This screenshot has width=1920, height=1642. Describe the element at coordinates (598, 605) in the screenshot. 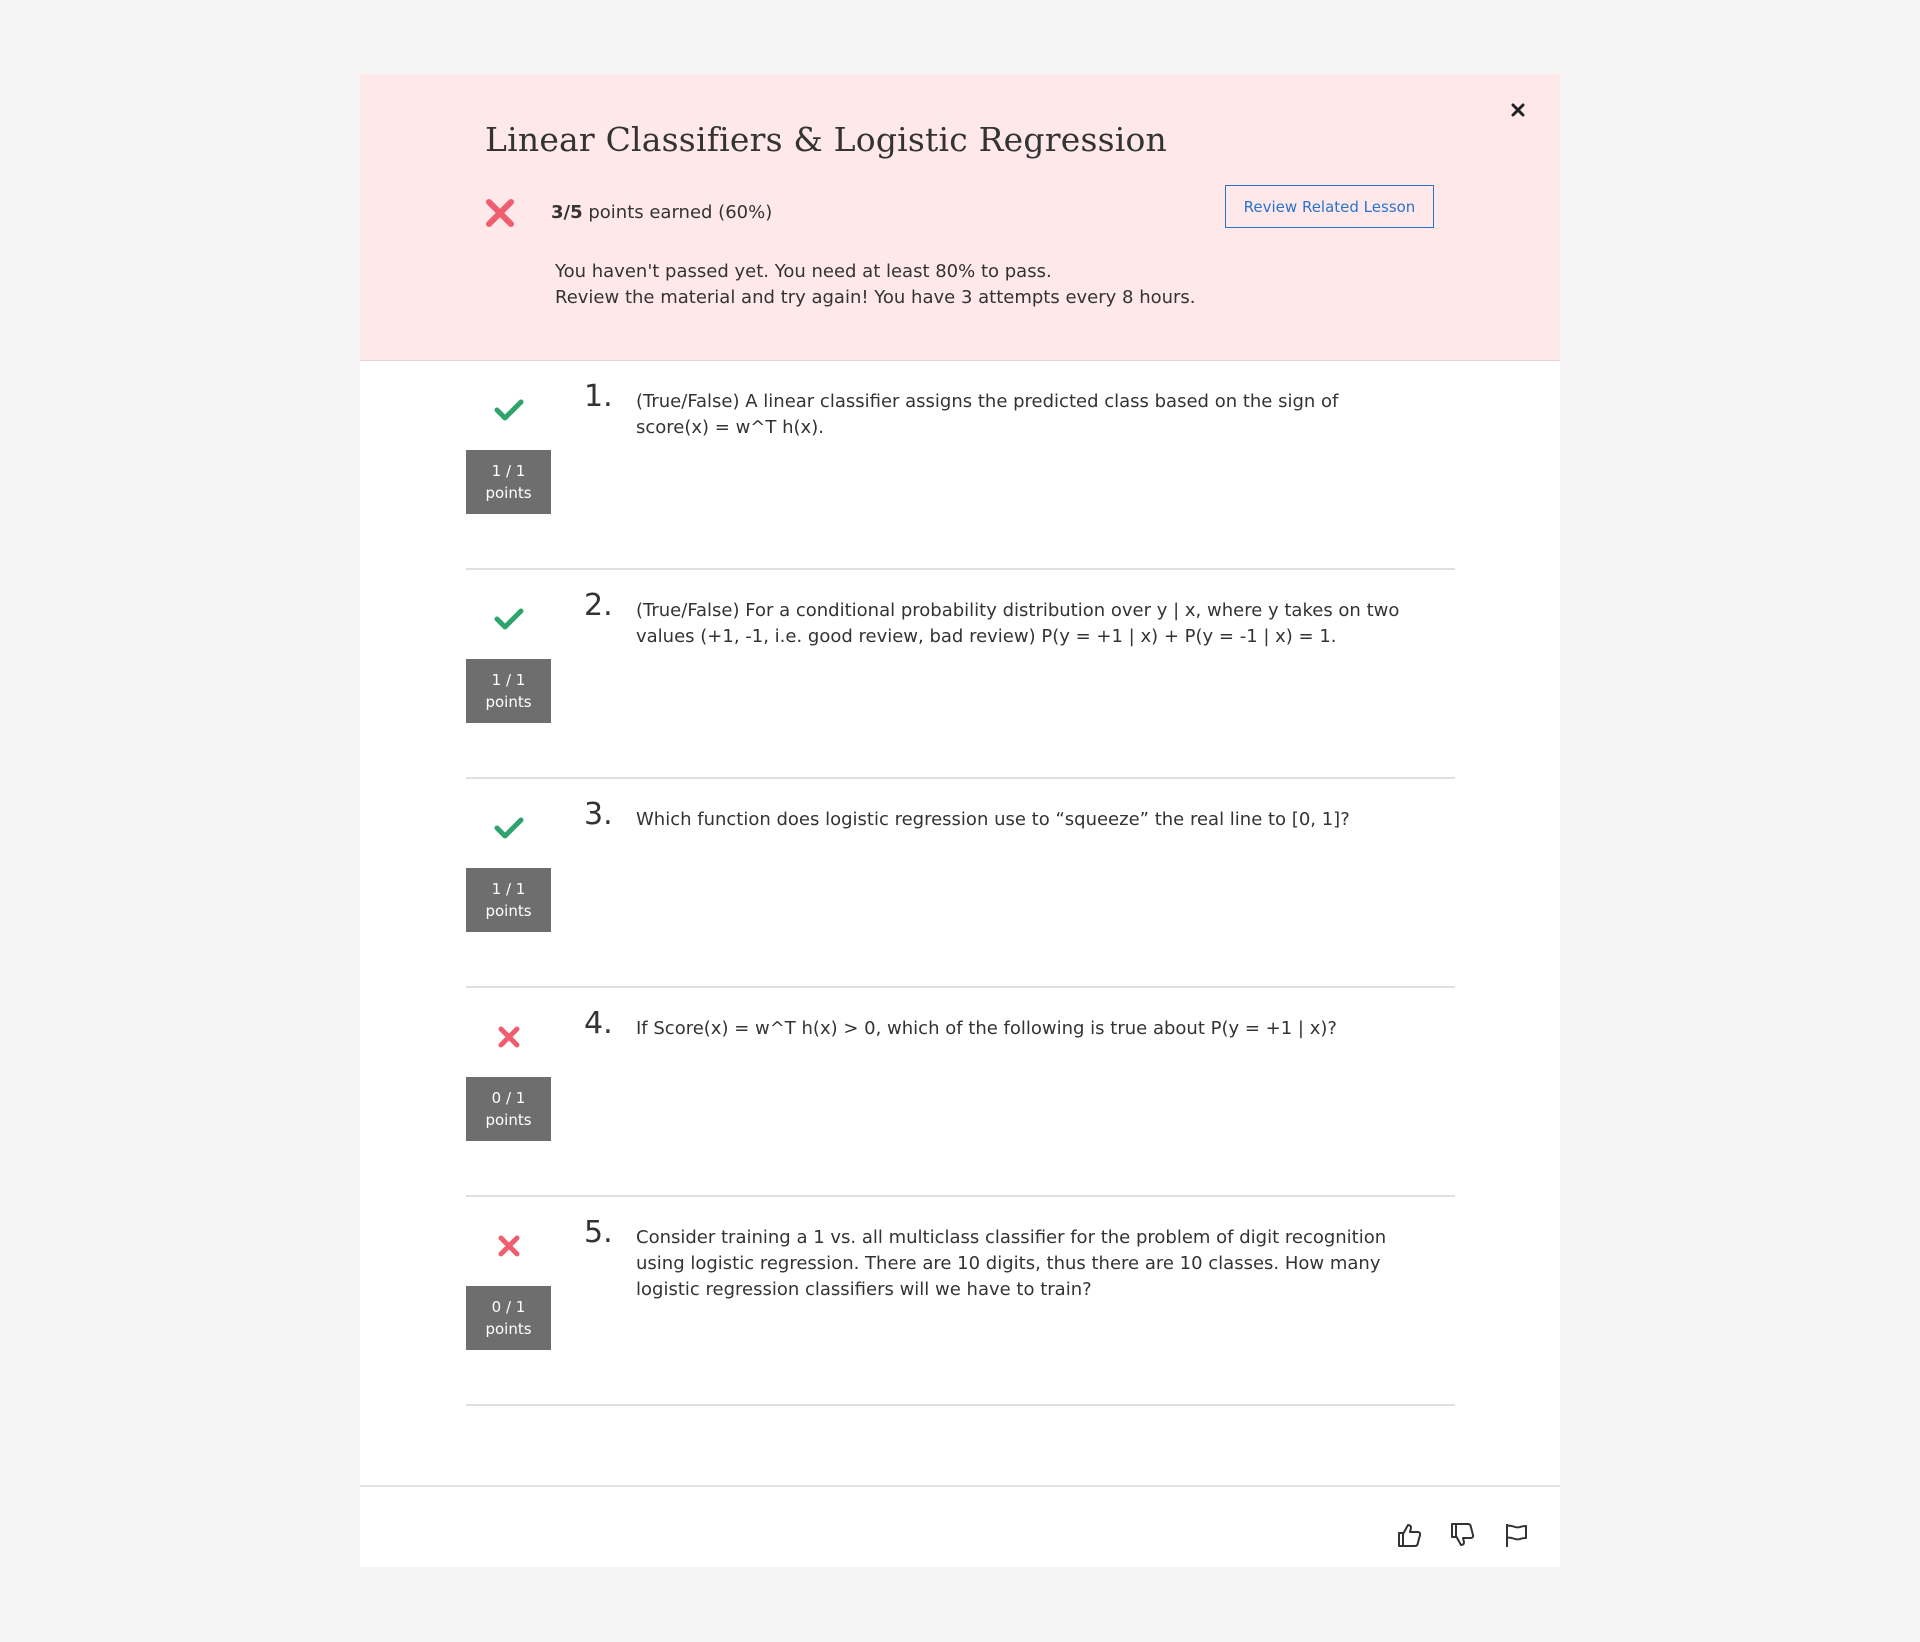

I see `question-number: 2.` at that location.